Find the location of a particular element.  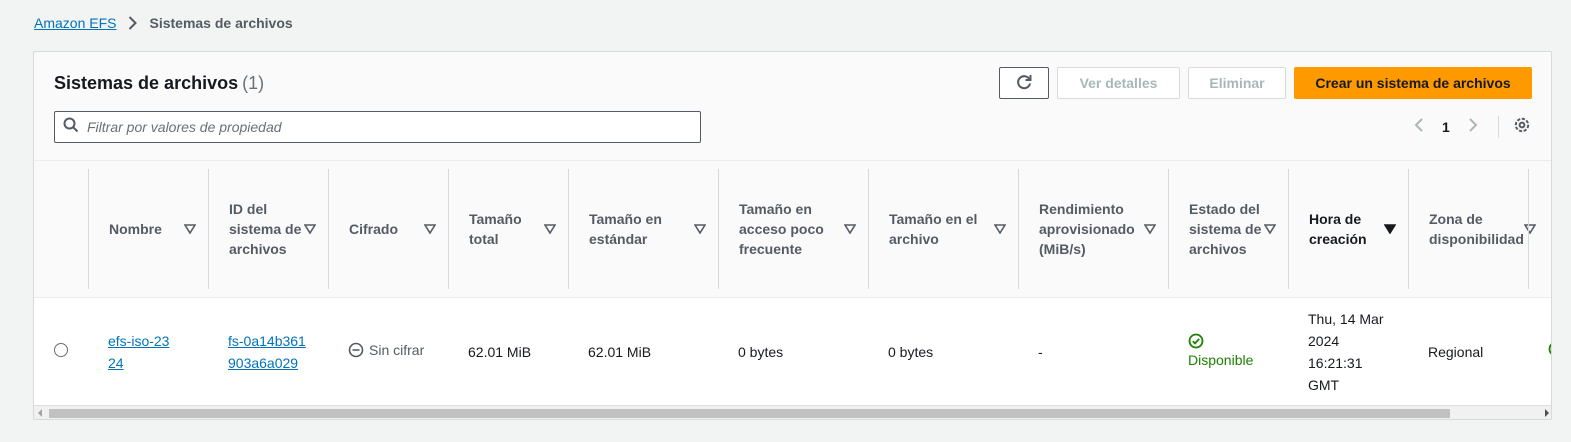

chevron-left-icon is located at coordinates (1419, 127).